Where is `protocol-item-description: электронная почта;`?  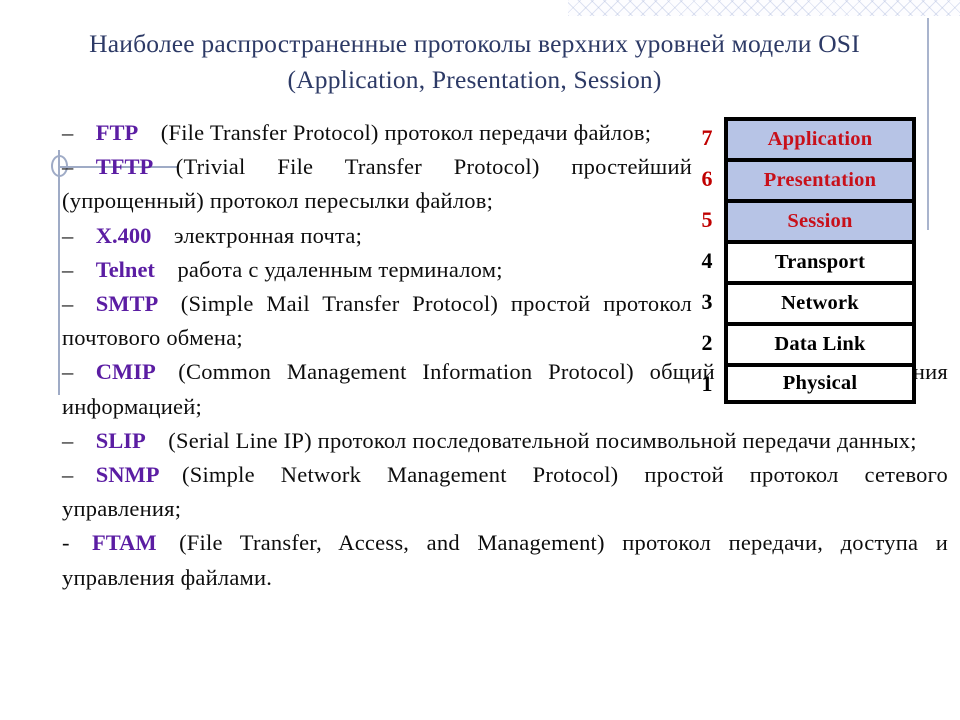 protocol-item-description: электронная почта; is located at coordinates (268, 235).